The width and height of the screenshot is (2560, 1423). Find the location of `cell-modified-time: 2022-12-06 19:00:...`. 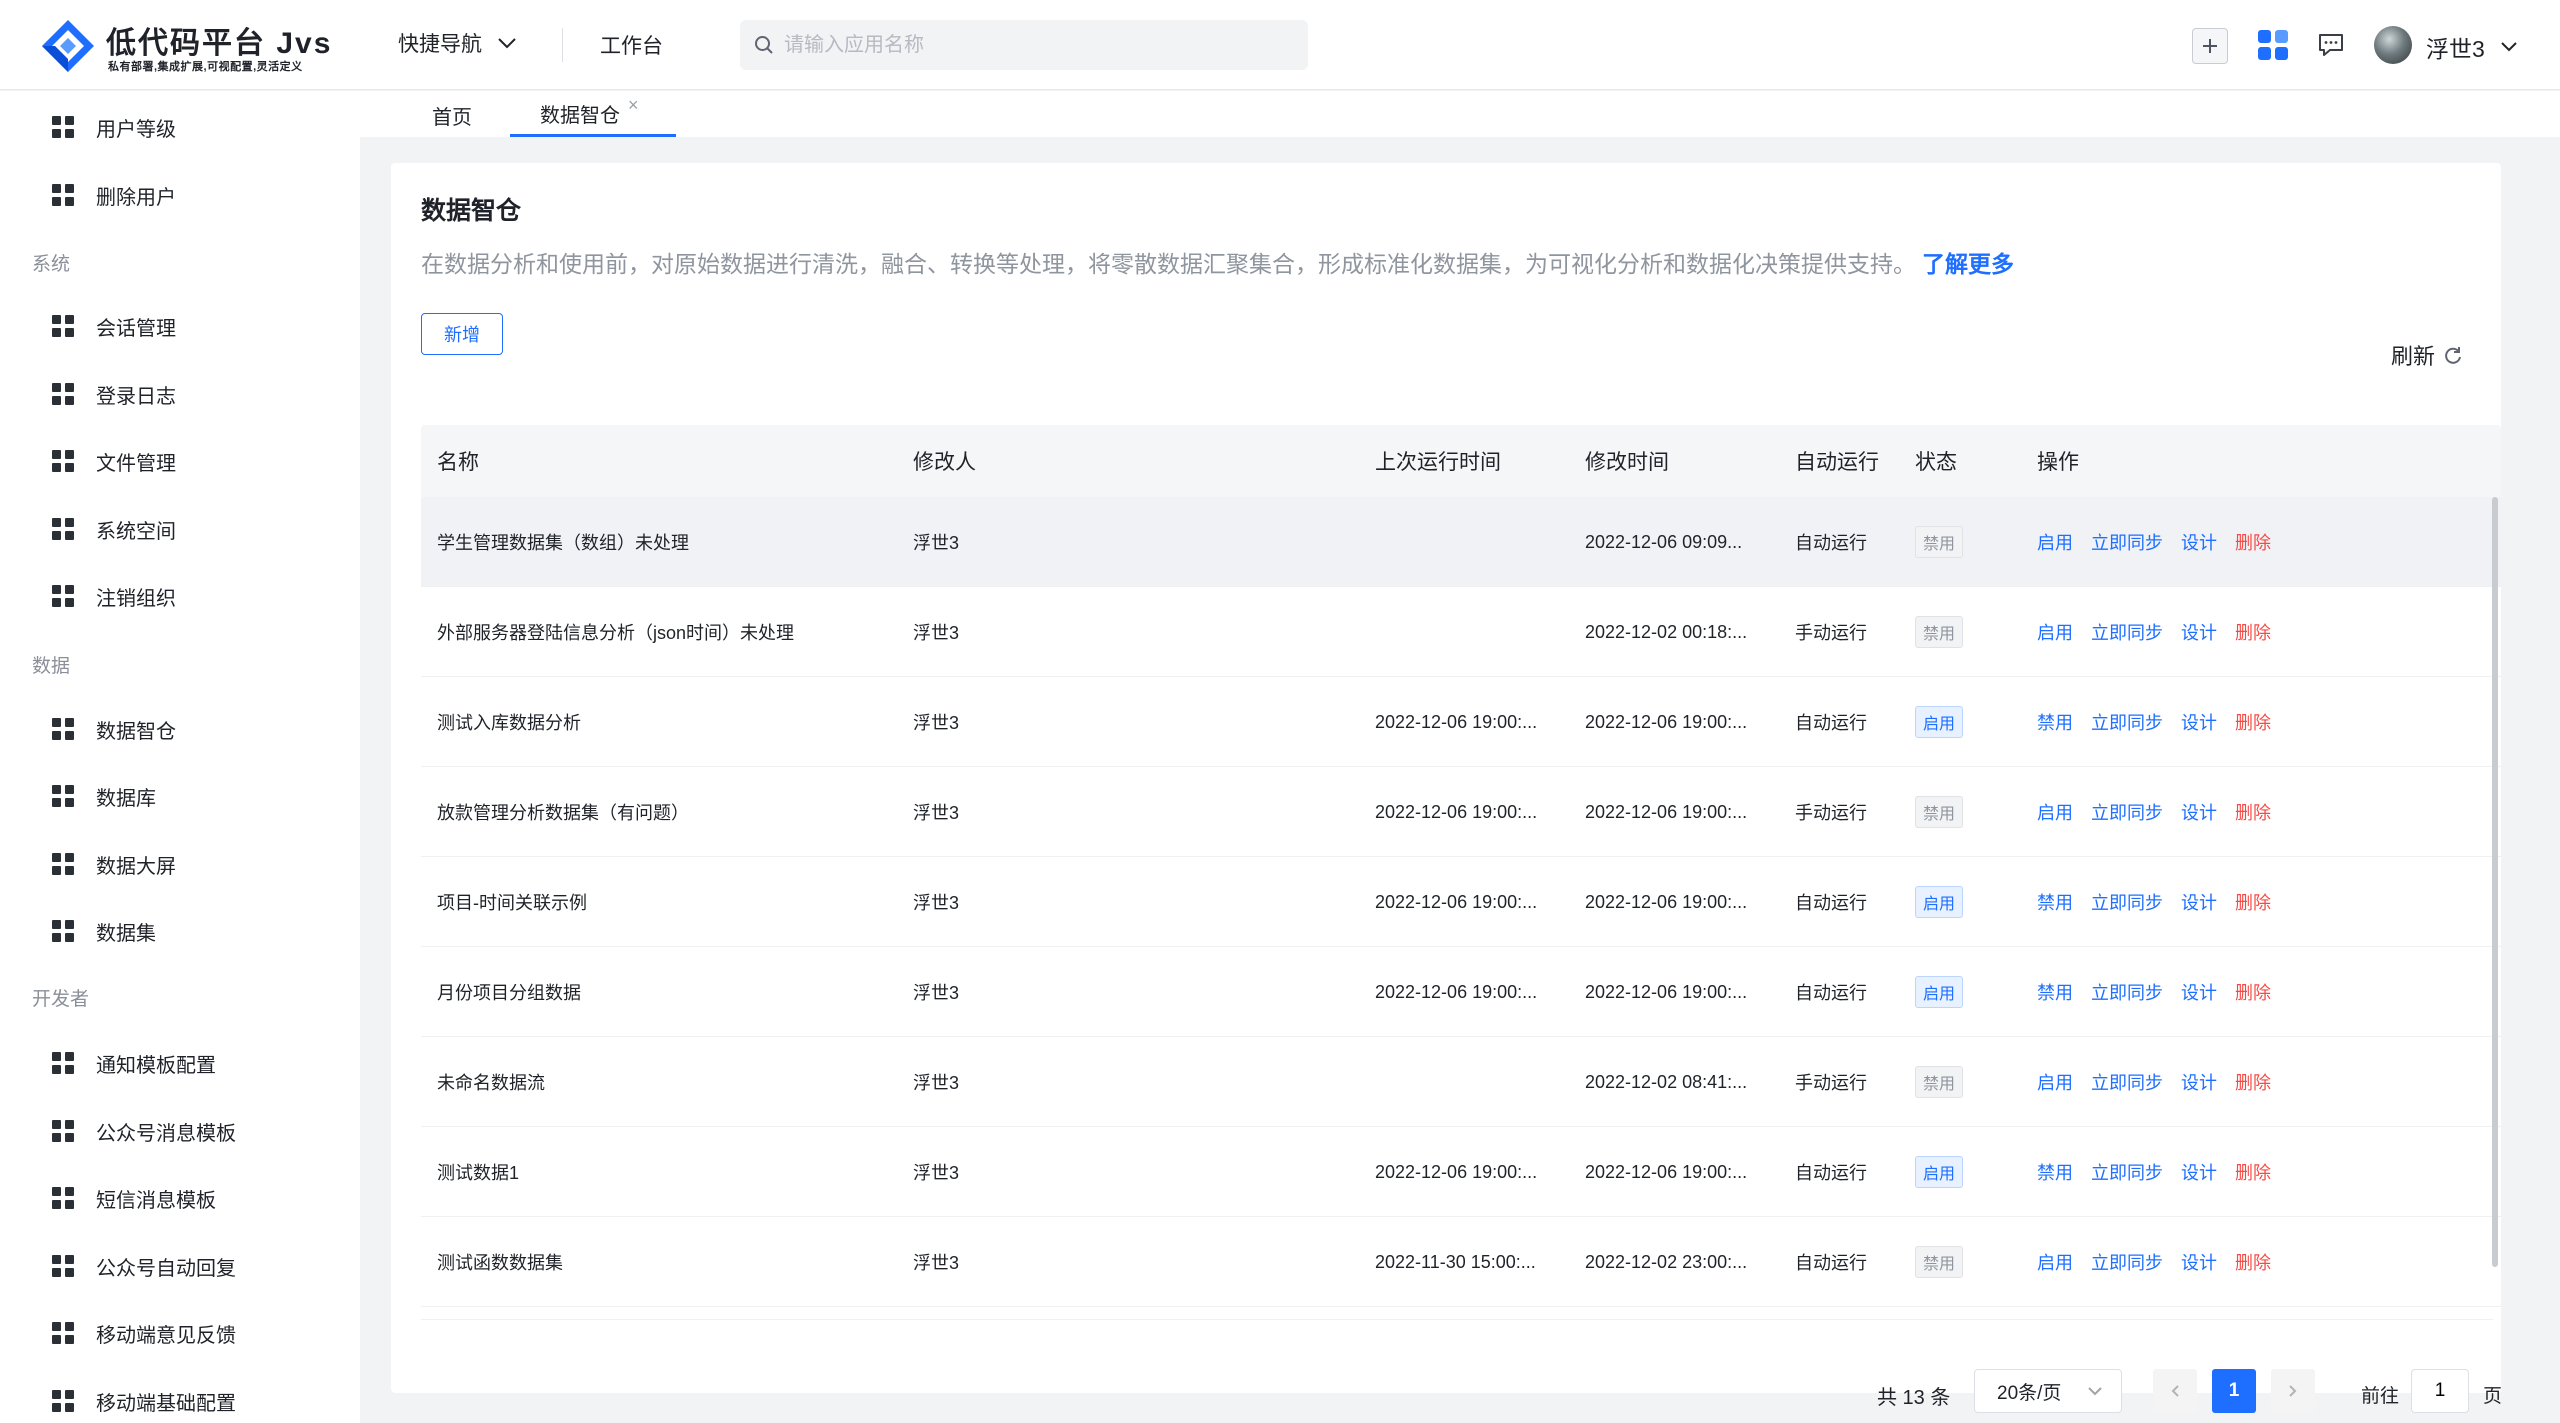

cell-modified-time: 2022-12-06 19:00:... is located at coordinates (1666, 721).